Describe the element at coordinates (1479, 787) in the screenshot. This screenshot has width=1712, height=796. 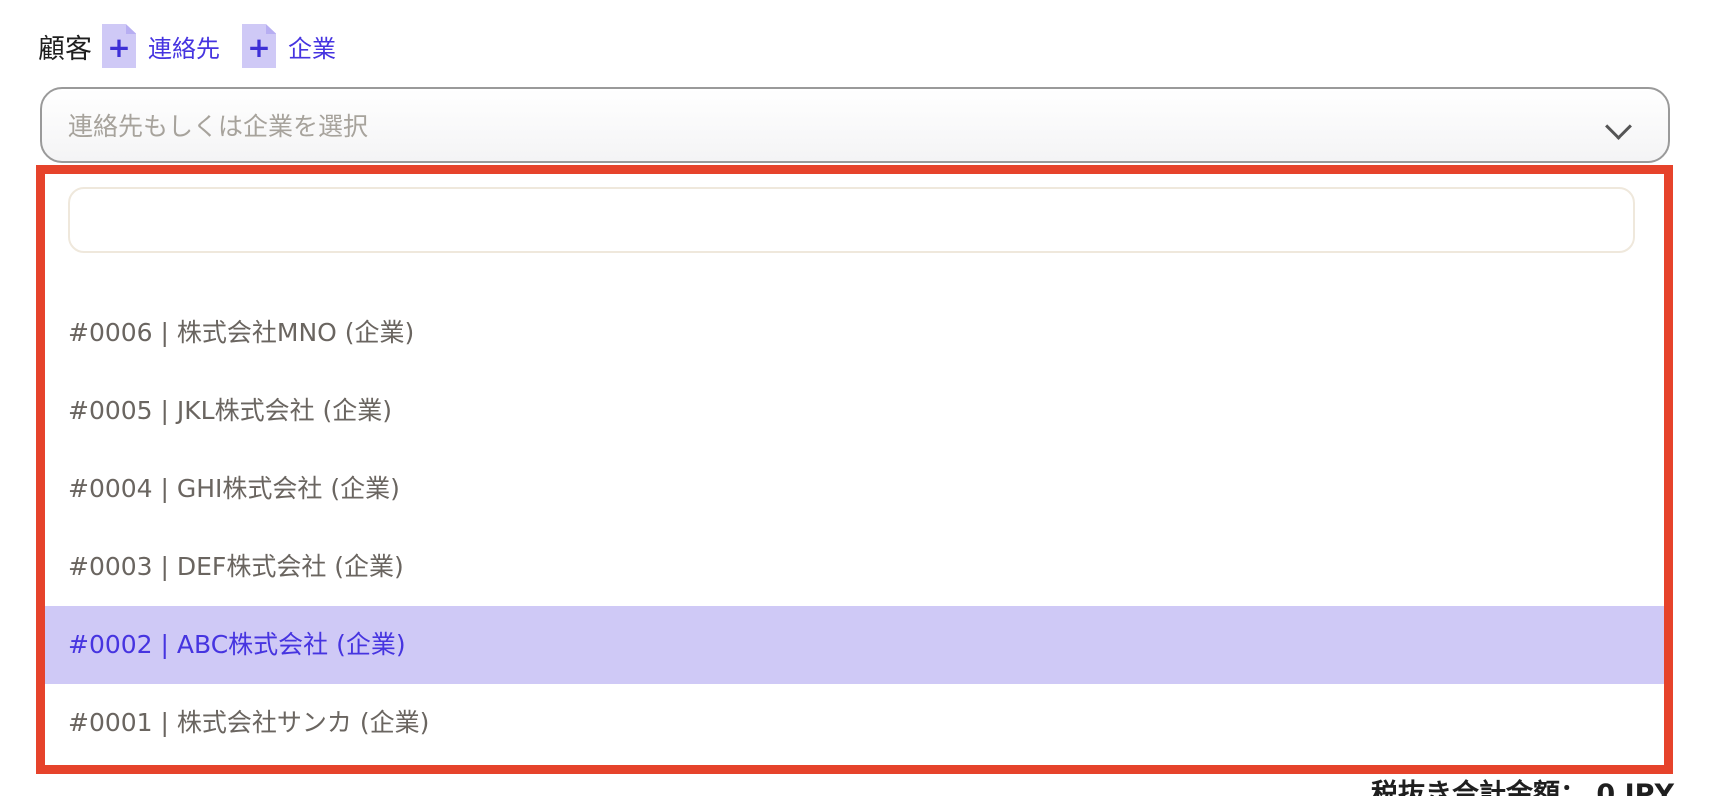
I see `total-label: 税抜き合計金額：` at that location.